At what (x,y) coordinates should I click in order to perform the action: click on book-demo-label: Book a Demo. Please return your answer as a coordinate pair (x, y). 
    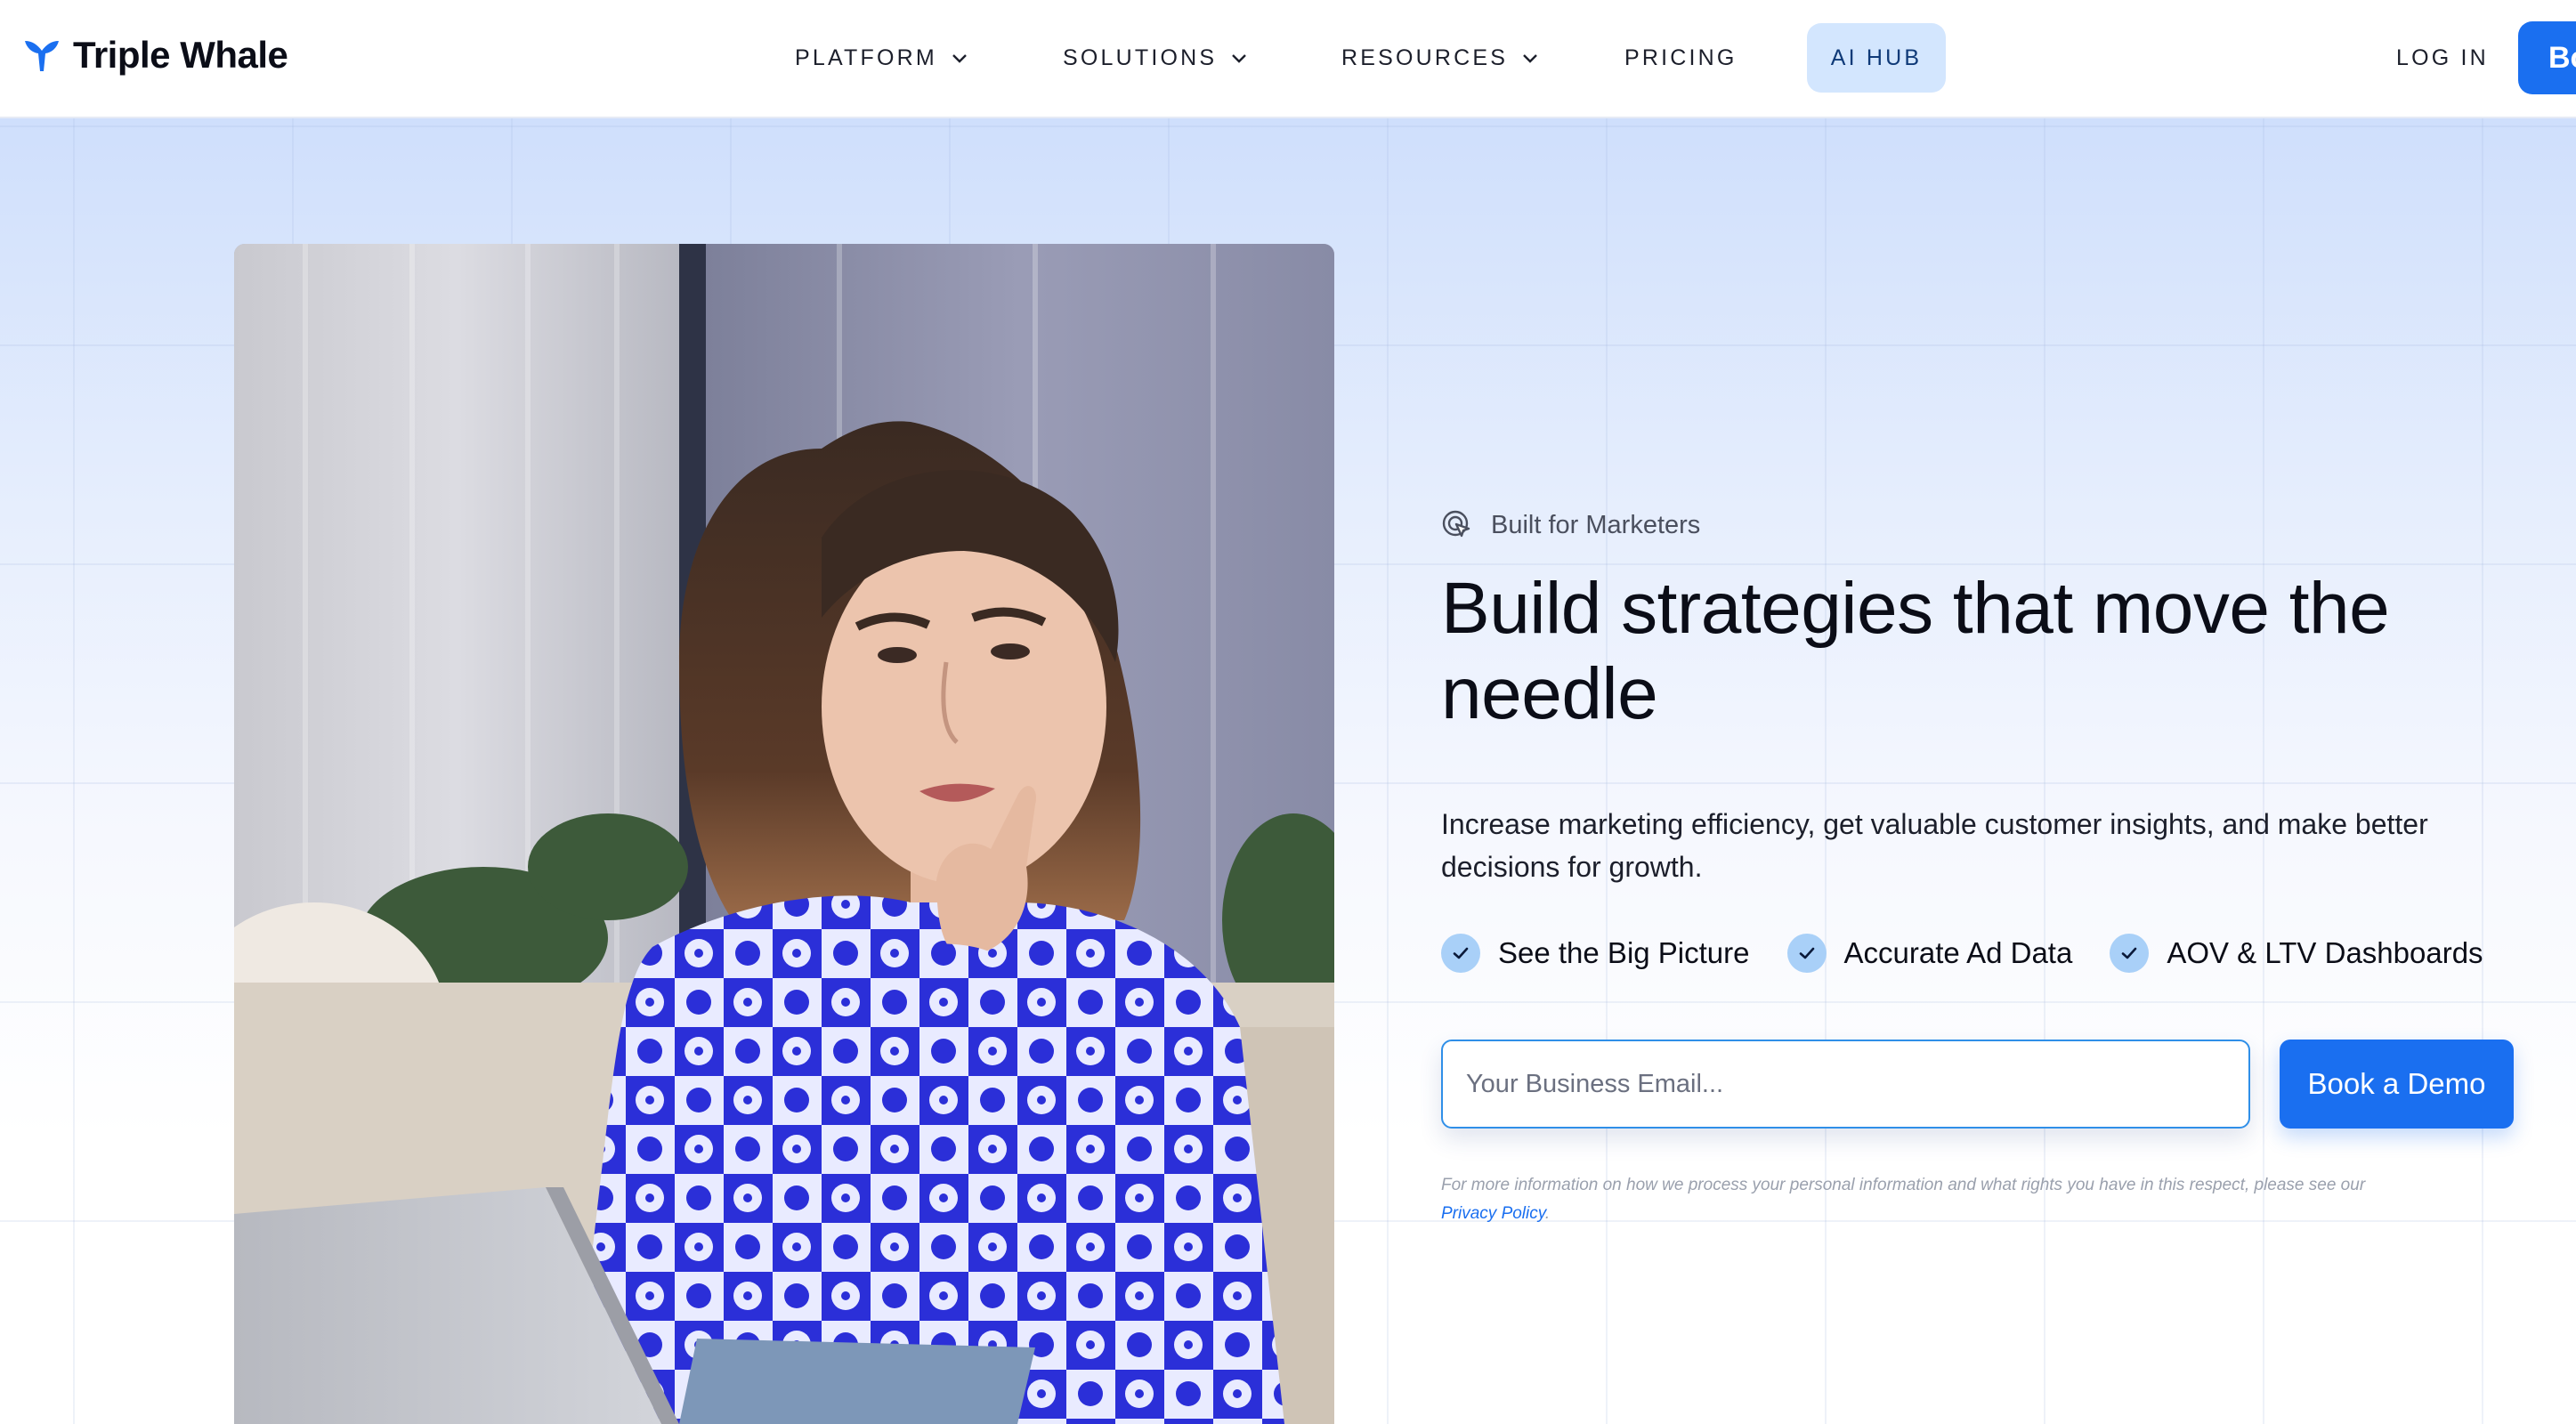
    Looking at the image, I should click on (2396, 1083).